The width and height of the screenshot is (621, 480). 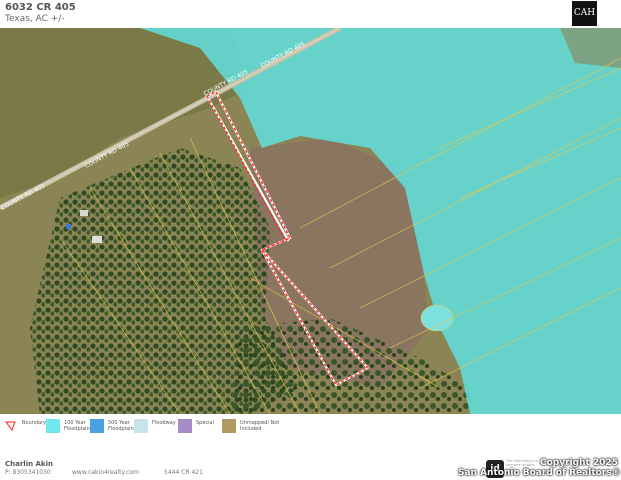 I want to click on agent-phone: P: 8305341030, so click(x=28, y=472).